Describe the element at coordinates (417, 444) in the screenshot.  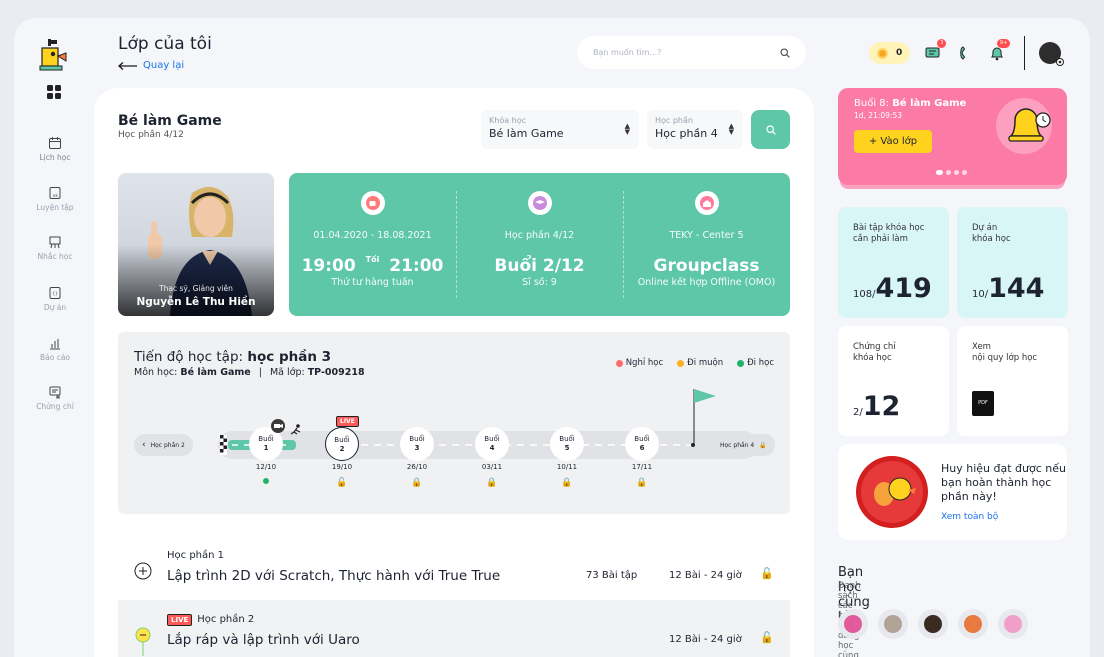
I see `session-bubble: Buổi 3` at that location.